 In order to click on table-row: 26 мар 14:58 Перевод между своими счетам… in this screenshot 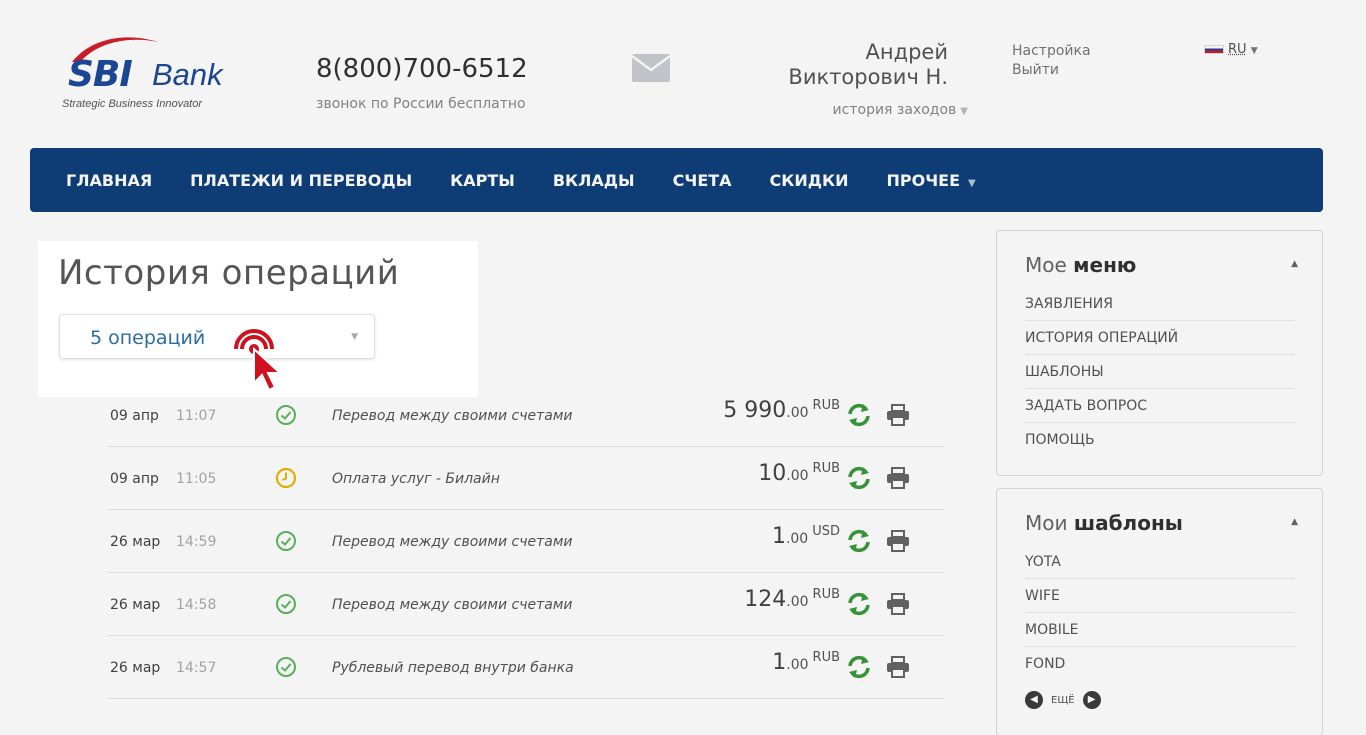, I will do `click(526, 604)`.